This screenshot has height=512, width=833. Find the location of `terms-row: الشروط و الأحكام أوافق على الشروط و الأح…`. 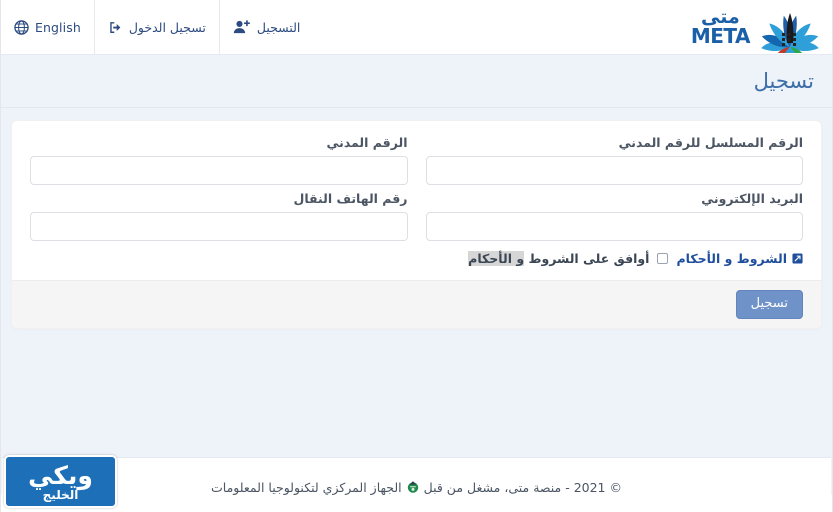

terms-row: الشروط و الأحكام أوافق على الشروط و الأح… is located at coordinates (416, 258).